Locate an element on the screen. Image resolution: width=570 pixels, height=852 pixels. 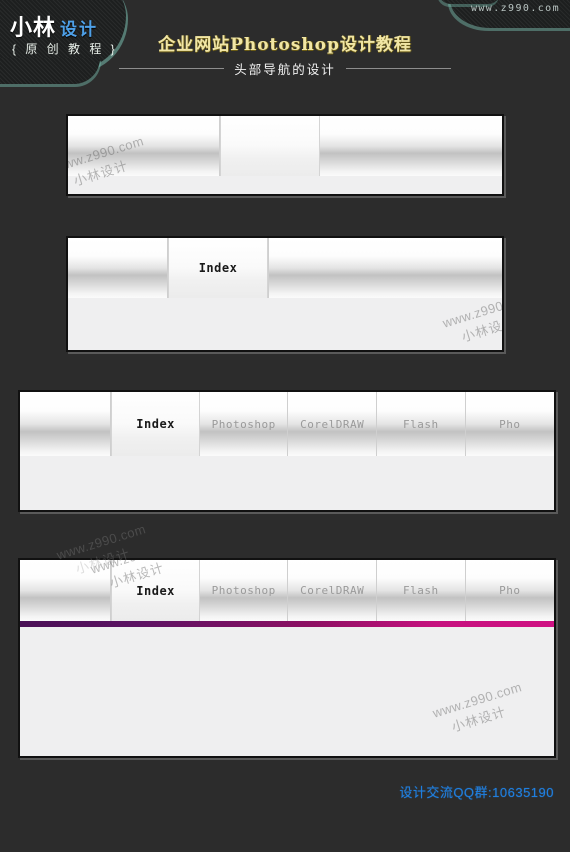
panel-3-tab-flash: Flash is located at coordinates (421, 424).